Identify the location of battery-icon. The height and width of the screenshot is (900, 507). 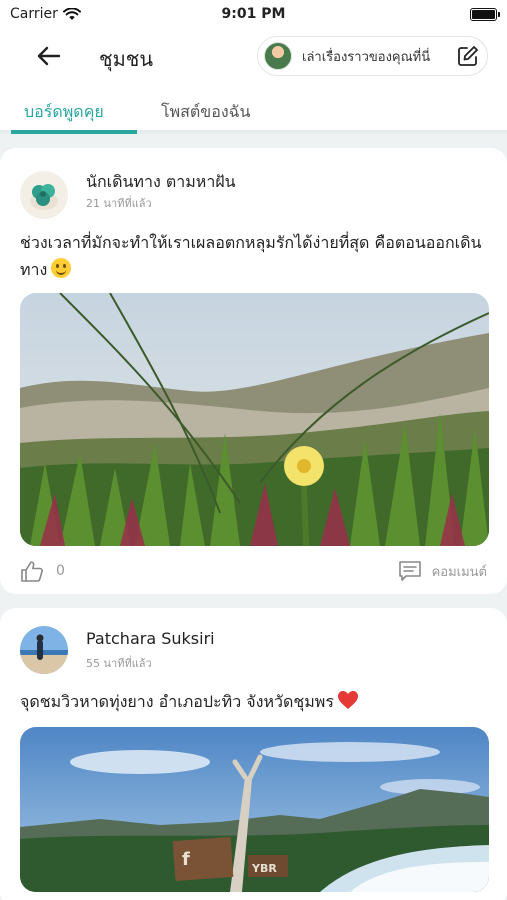
(485, 14).